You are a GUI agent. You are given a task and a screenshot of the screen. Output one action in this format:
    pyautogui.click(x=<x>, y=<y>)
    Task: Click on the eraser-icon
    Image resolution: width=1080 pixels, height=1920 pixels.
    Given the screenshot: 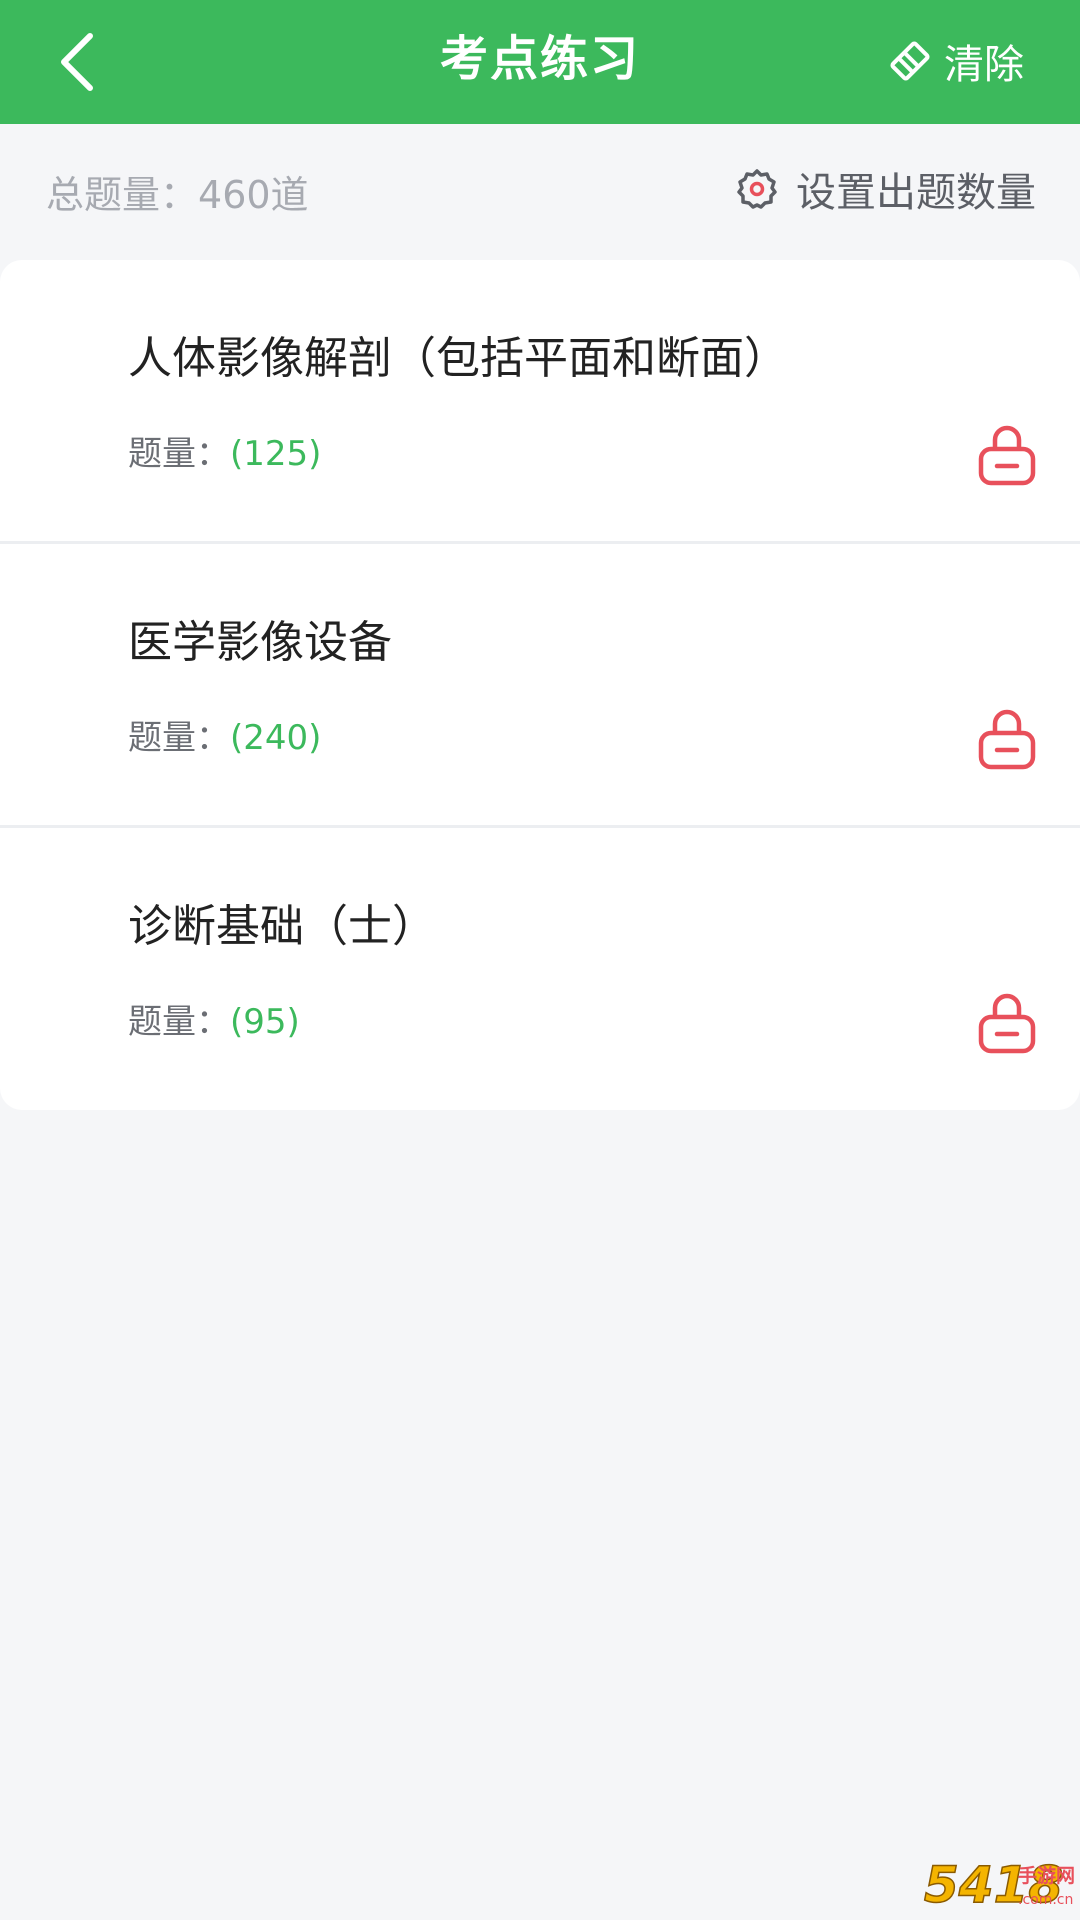 What is the action you would take?
    pyautogui.click(x=910, y=61)
    